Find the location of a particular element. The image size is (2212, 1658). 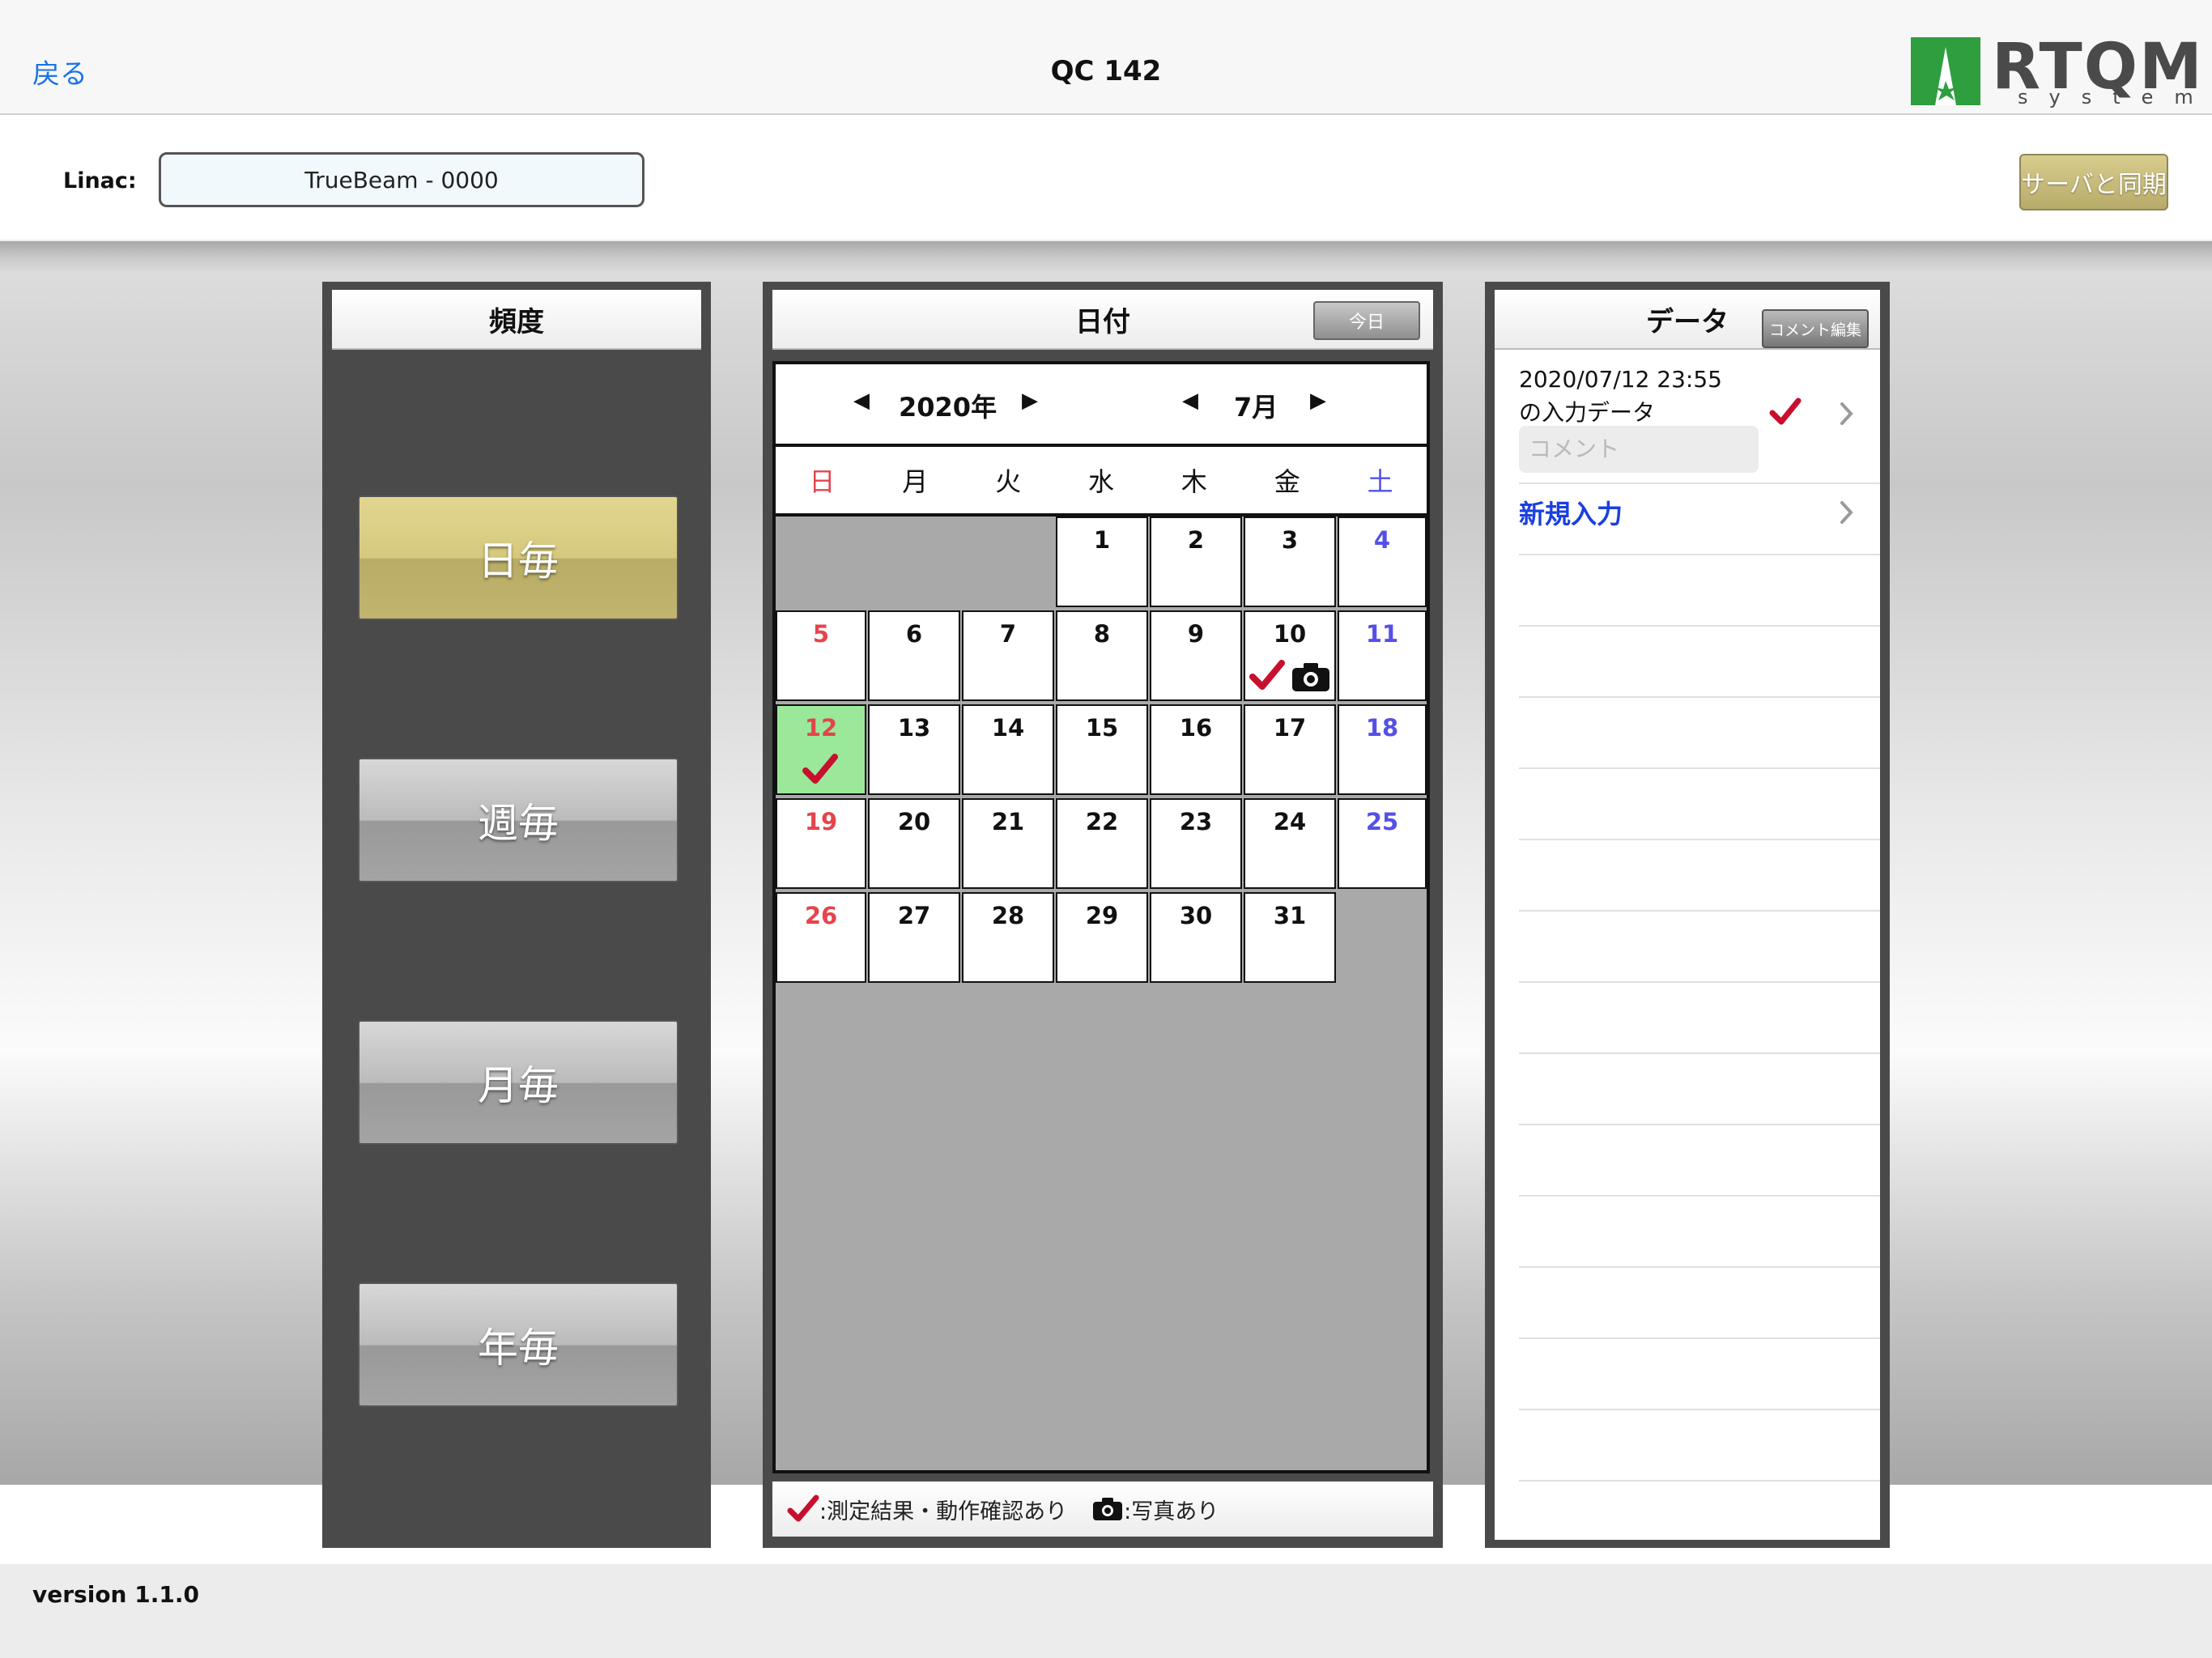

calendar-day-1: 1 is located at coordinates (1102, 562).